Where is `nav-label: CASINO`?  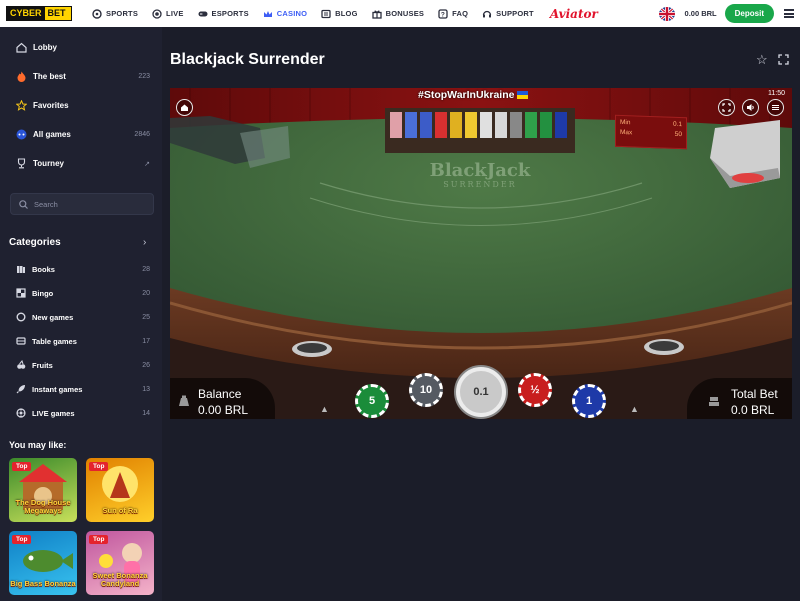 nav-label: CASINO is located at coordinates (292, 13).